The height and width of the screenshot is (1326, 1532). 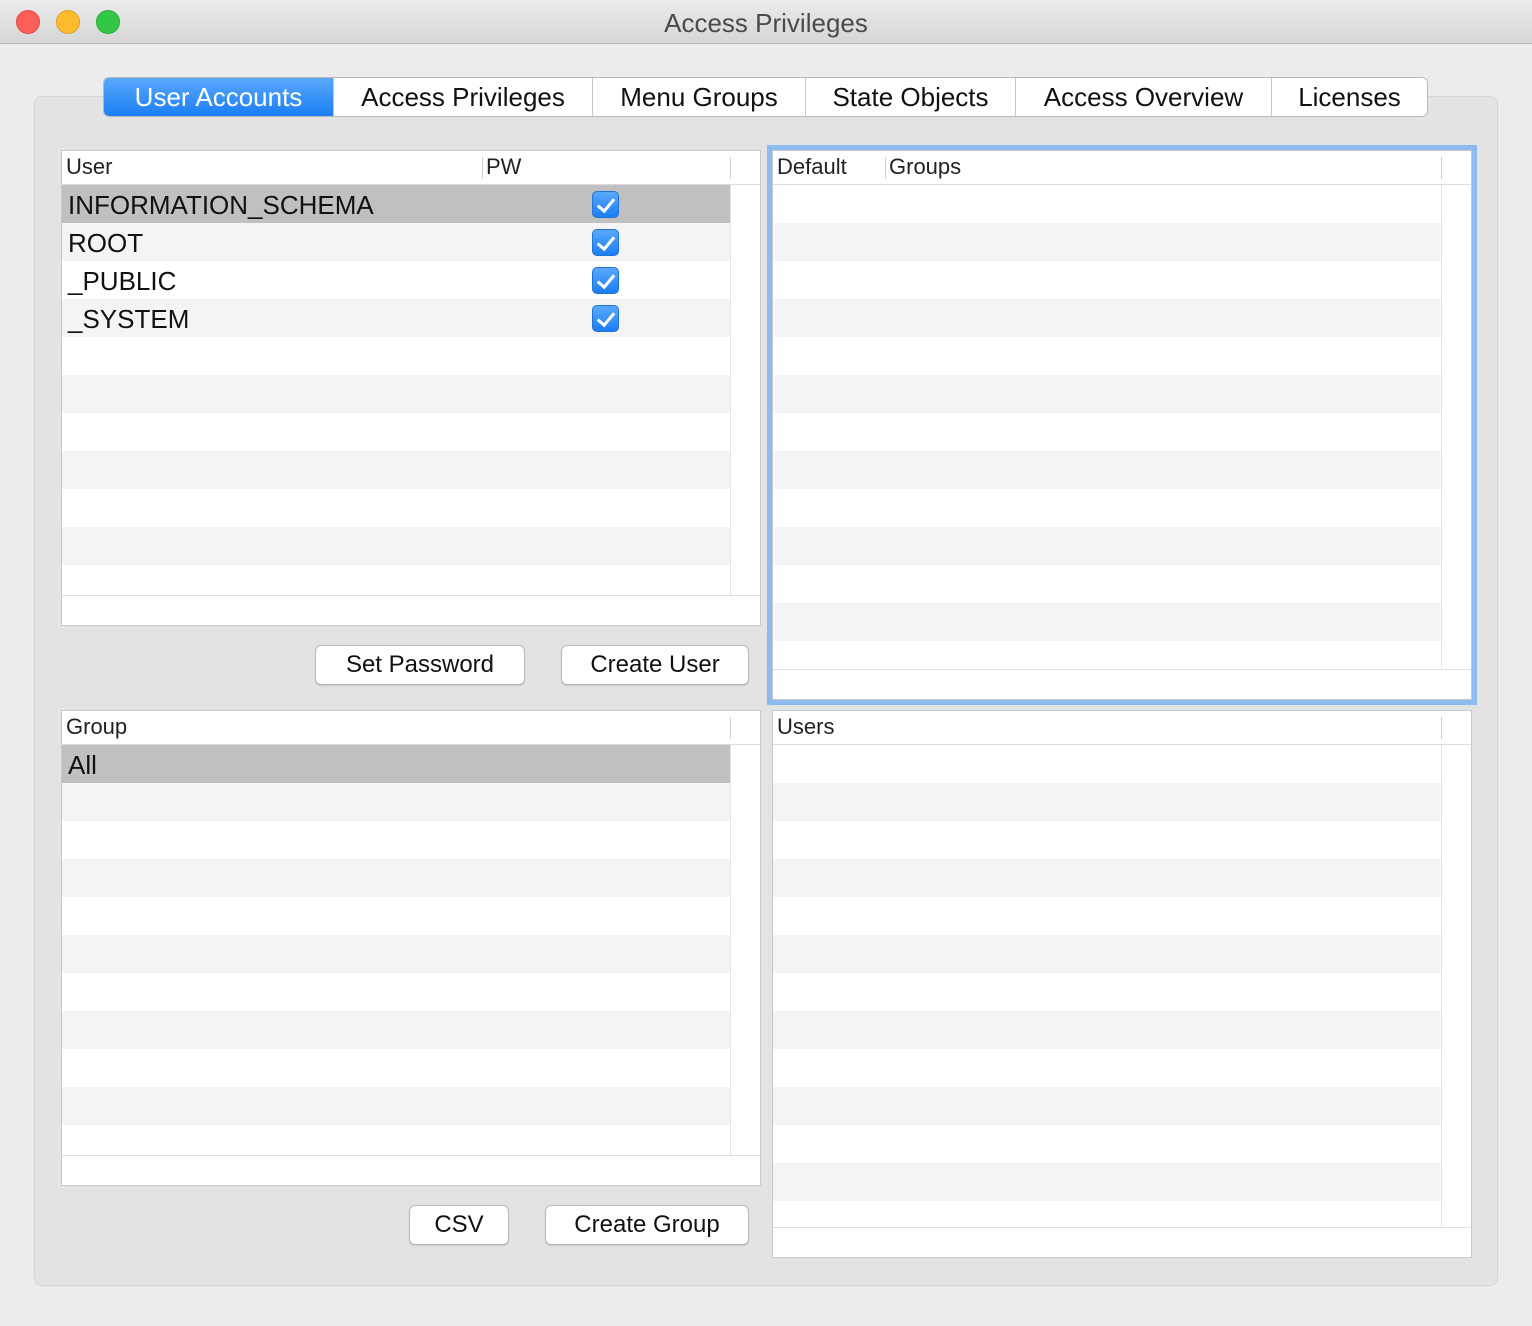 What do you see at coordinates (106, 243) in the screenshot?
I see `user-name-cell: ROOT` at bounding box center [106, 243].